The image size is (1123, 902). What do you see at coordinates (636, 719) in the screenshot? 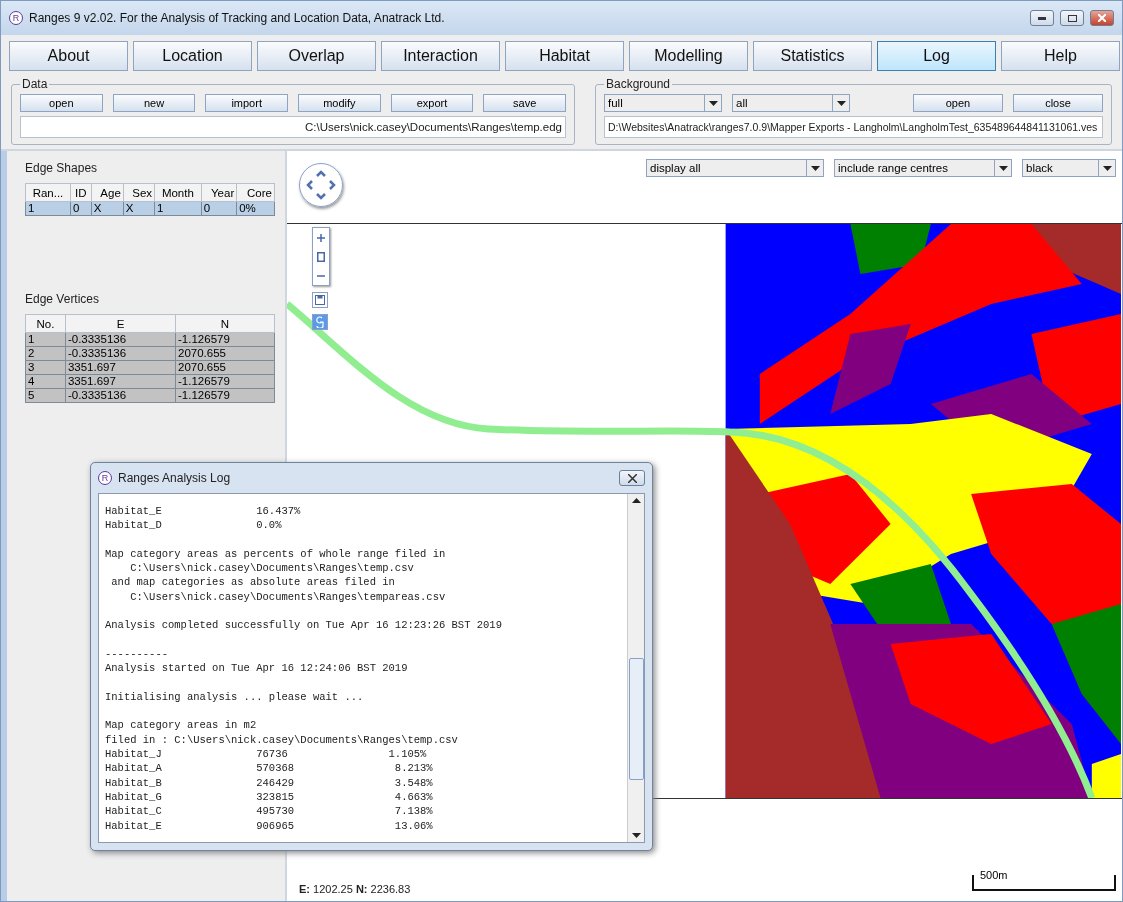
I see `scrollbar-thumb` at bounding box center [636, 719].